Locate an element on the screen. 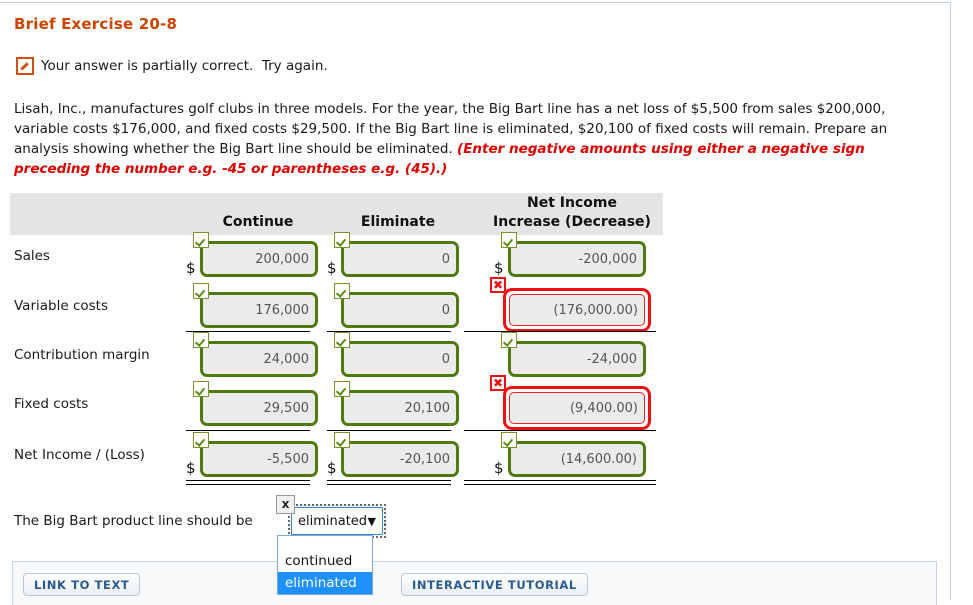 This screenshot has height=605, width=973. column-header-net-income-line1: Net Income is located at coordinates (572, 203).